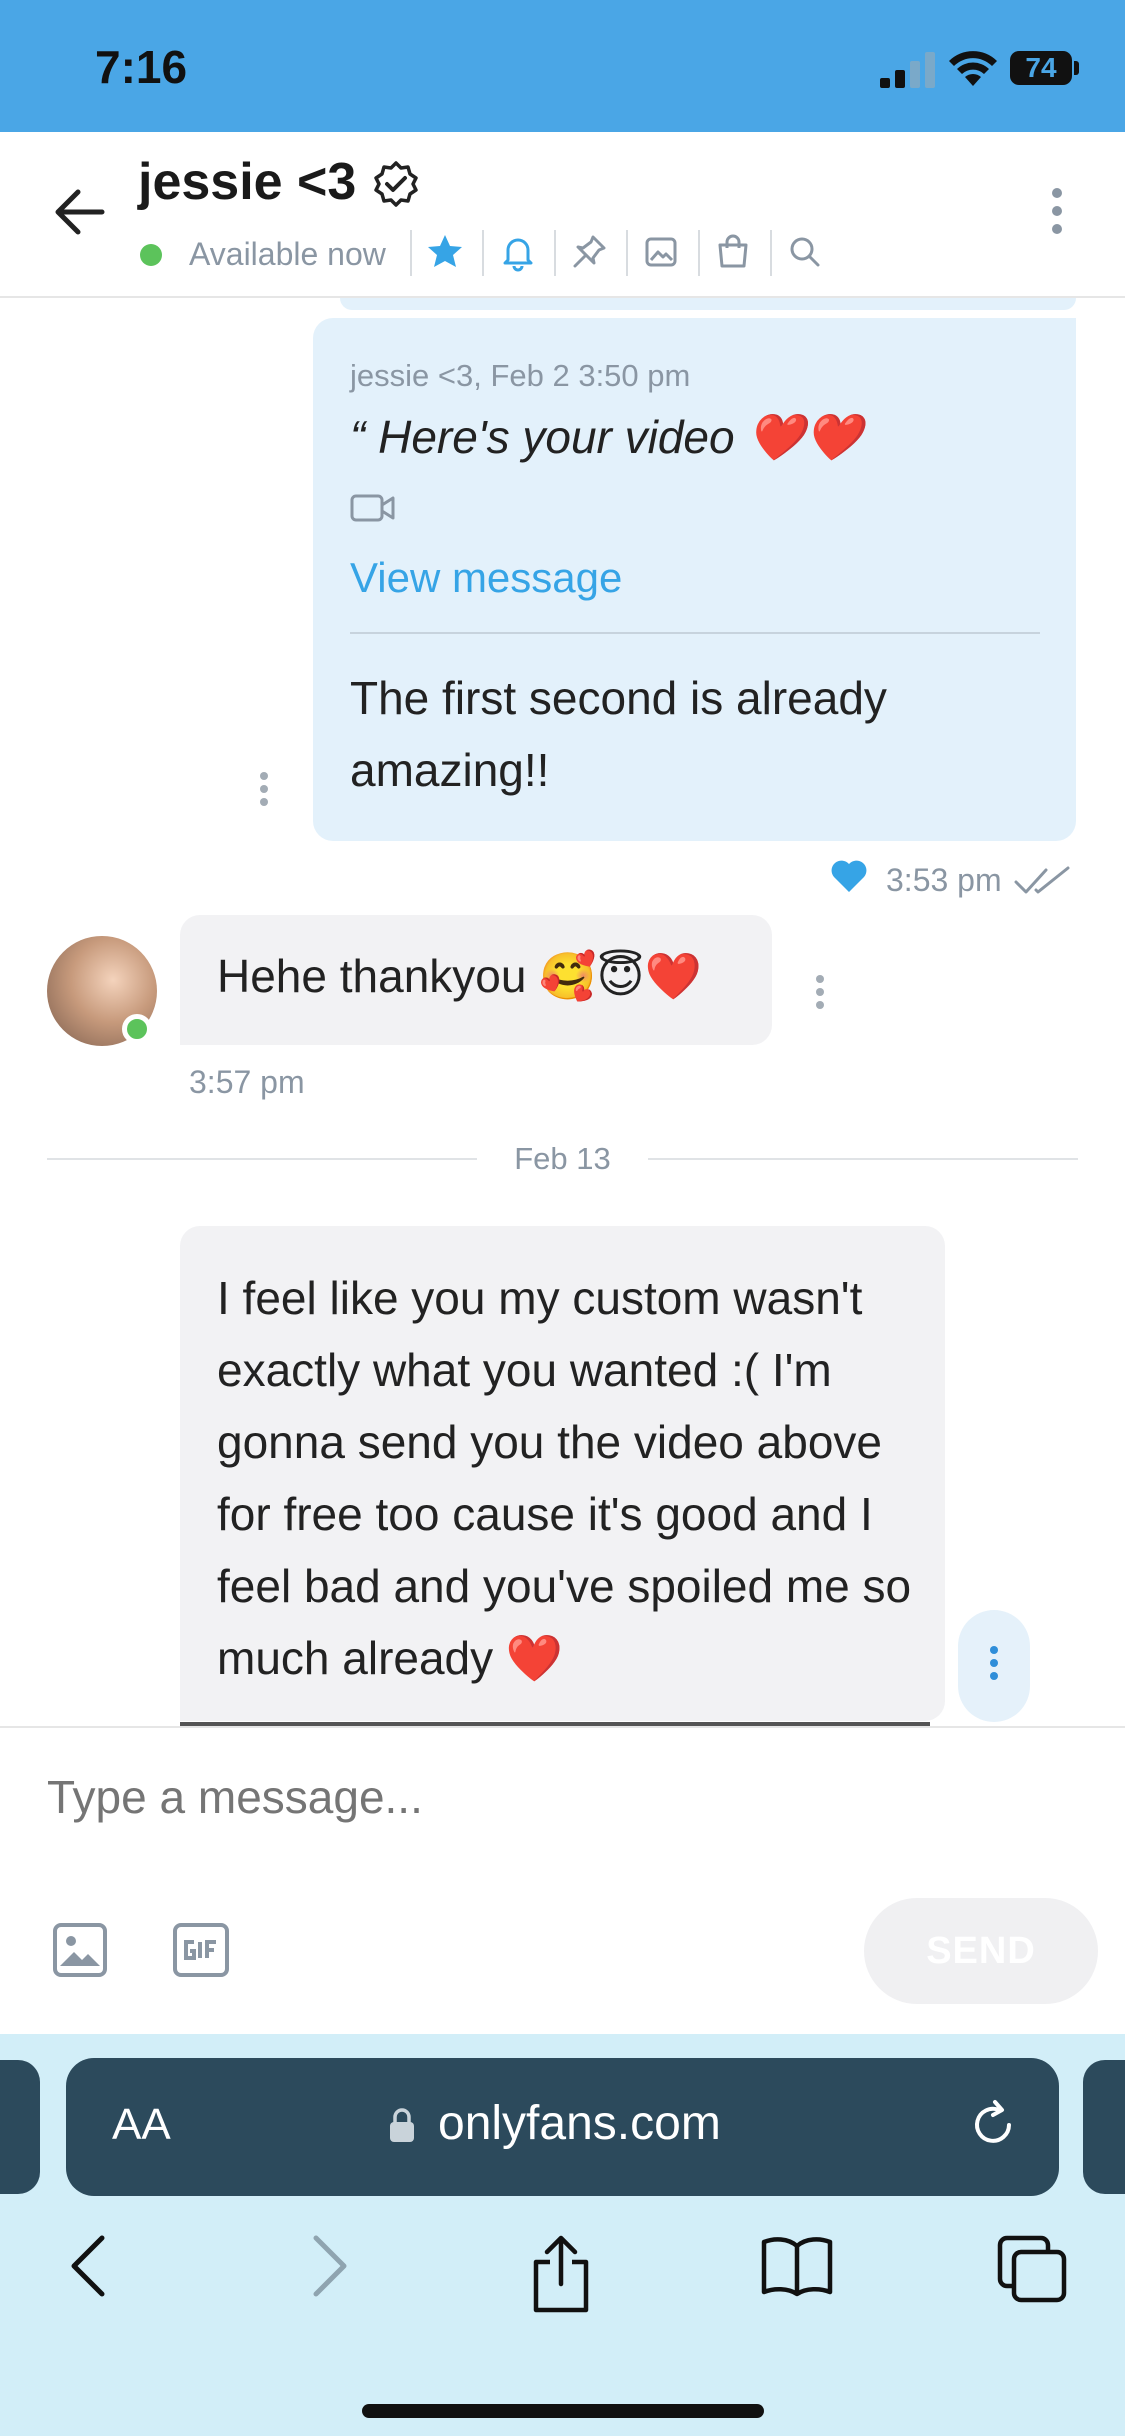 This screenshot has width=1125, height=2436. What do you see at coordinates (849, 876) in the screenshot?
I see `heart-icon` at bounding box center [849, 876].